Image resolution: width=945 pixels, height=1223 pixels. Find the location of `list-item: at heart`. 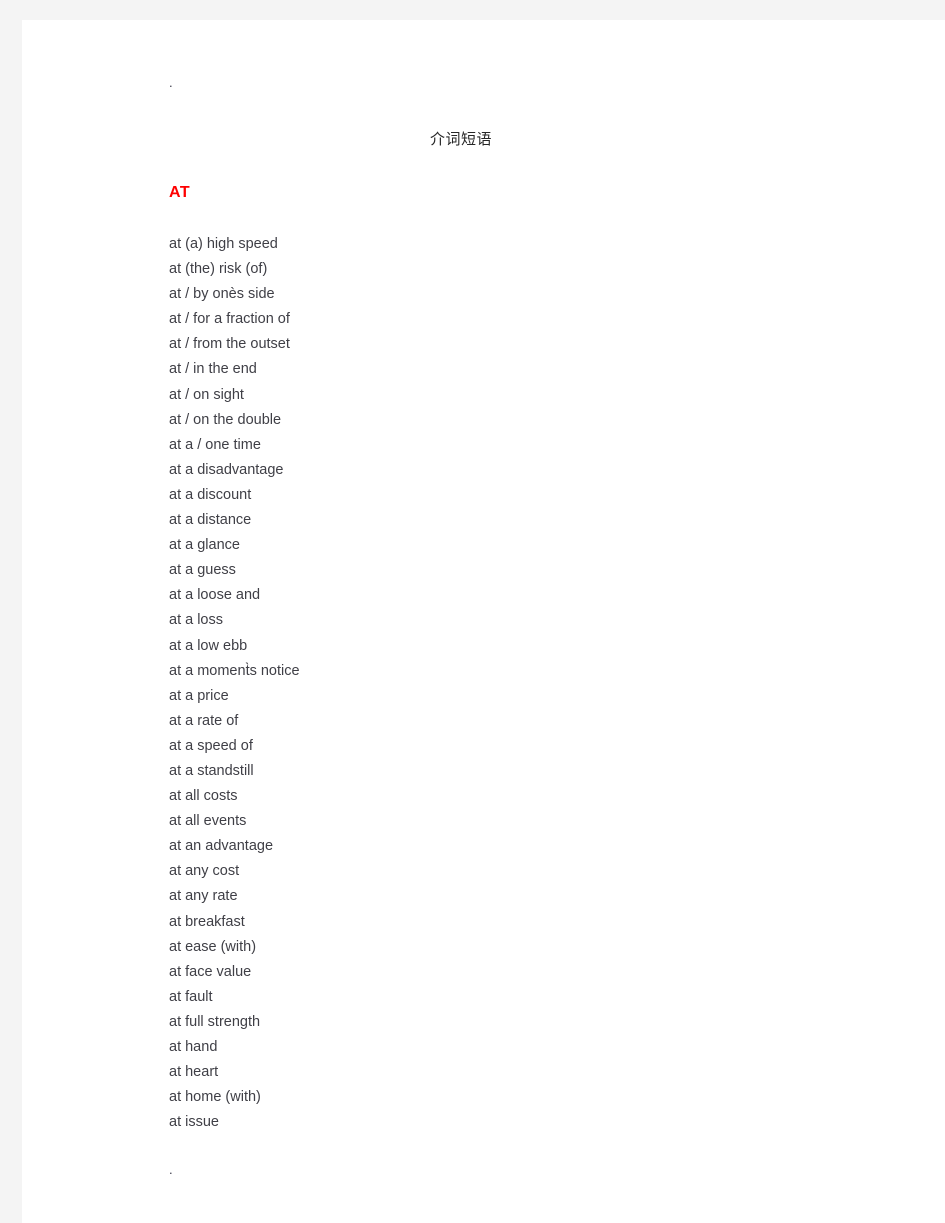

list-item: at heart is located at coordinates (194, 1072).